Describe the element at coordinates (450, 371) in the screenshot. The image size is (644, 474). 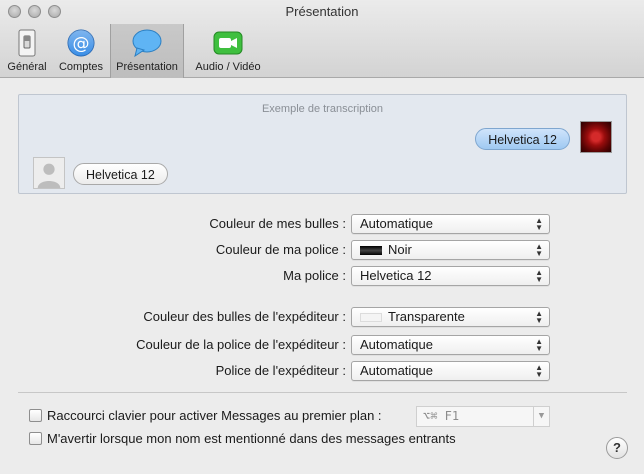
I see `sender-font-popup: Automatique ▲ ▼` at that location.